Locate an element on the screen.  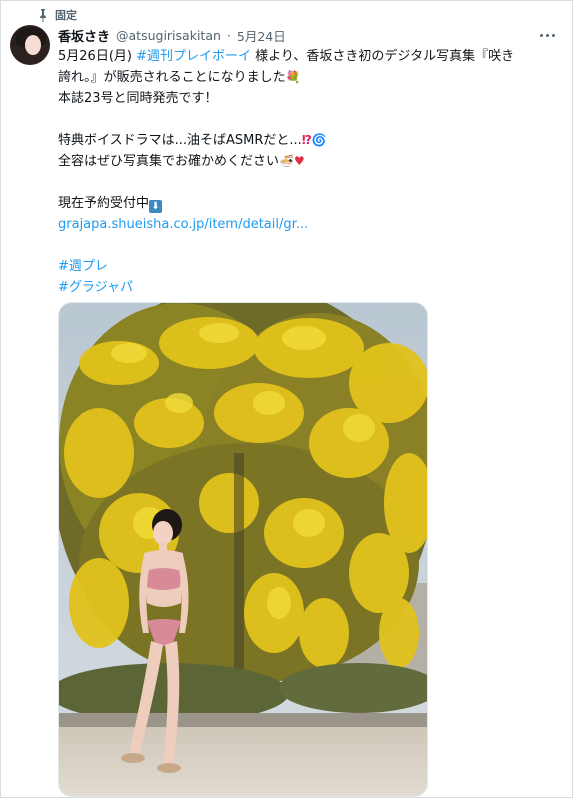
author-display-name: 香坂さき is located at coordinates (84, 35).